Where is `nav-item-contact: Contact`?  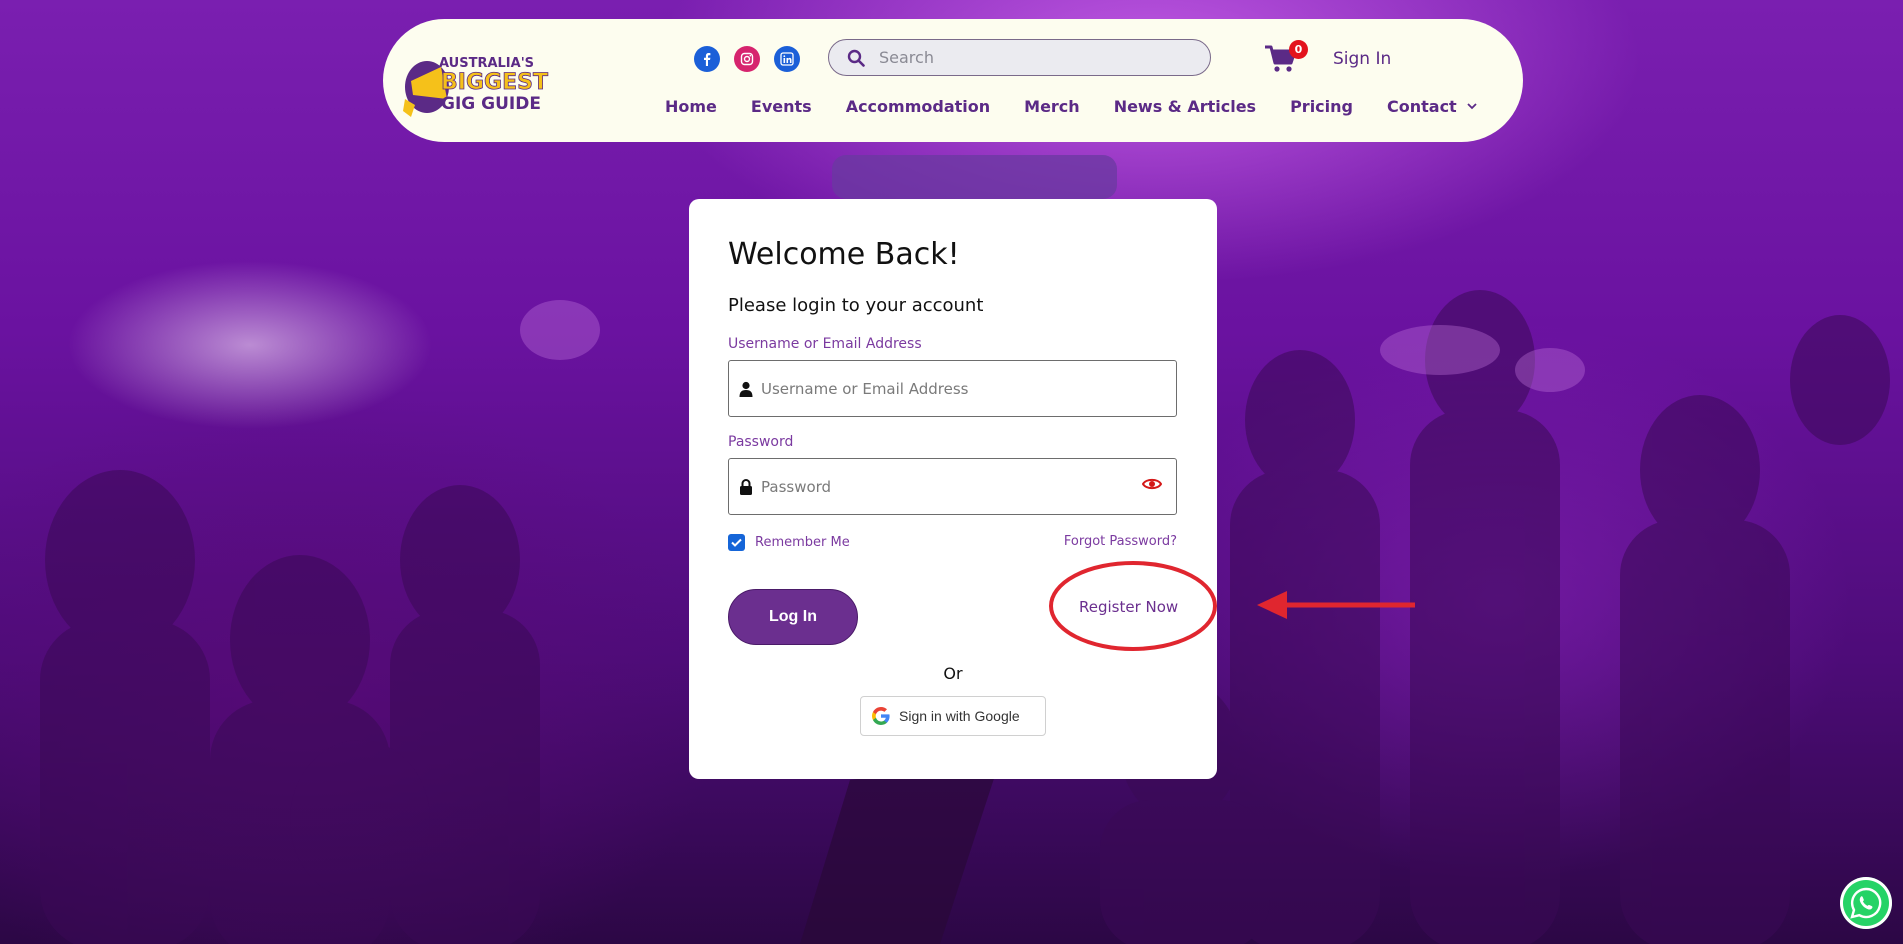 nav-item-contact: Contact is located at coordinates (1432, 106).